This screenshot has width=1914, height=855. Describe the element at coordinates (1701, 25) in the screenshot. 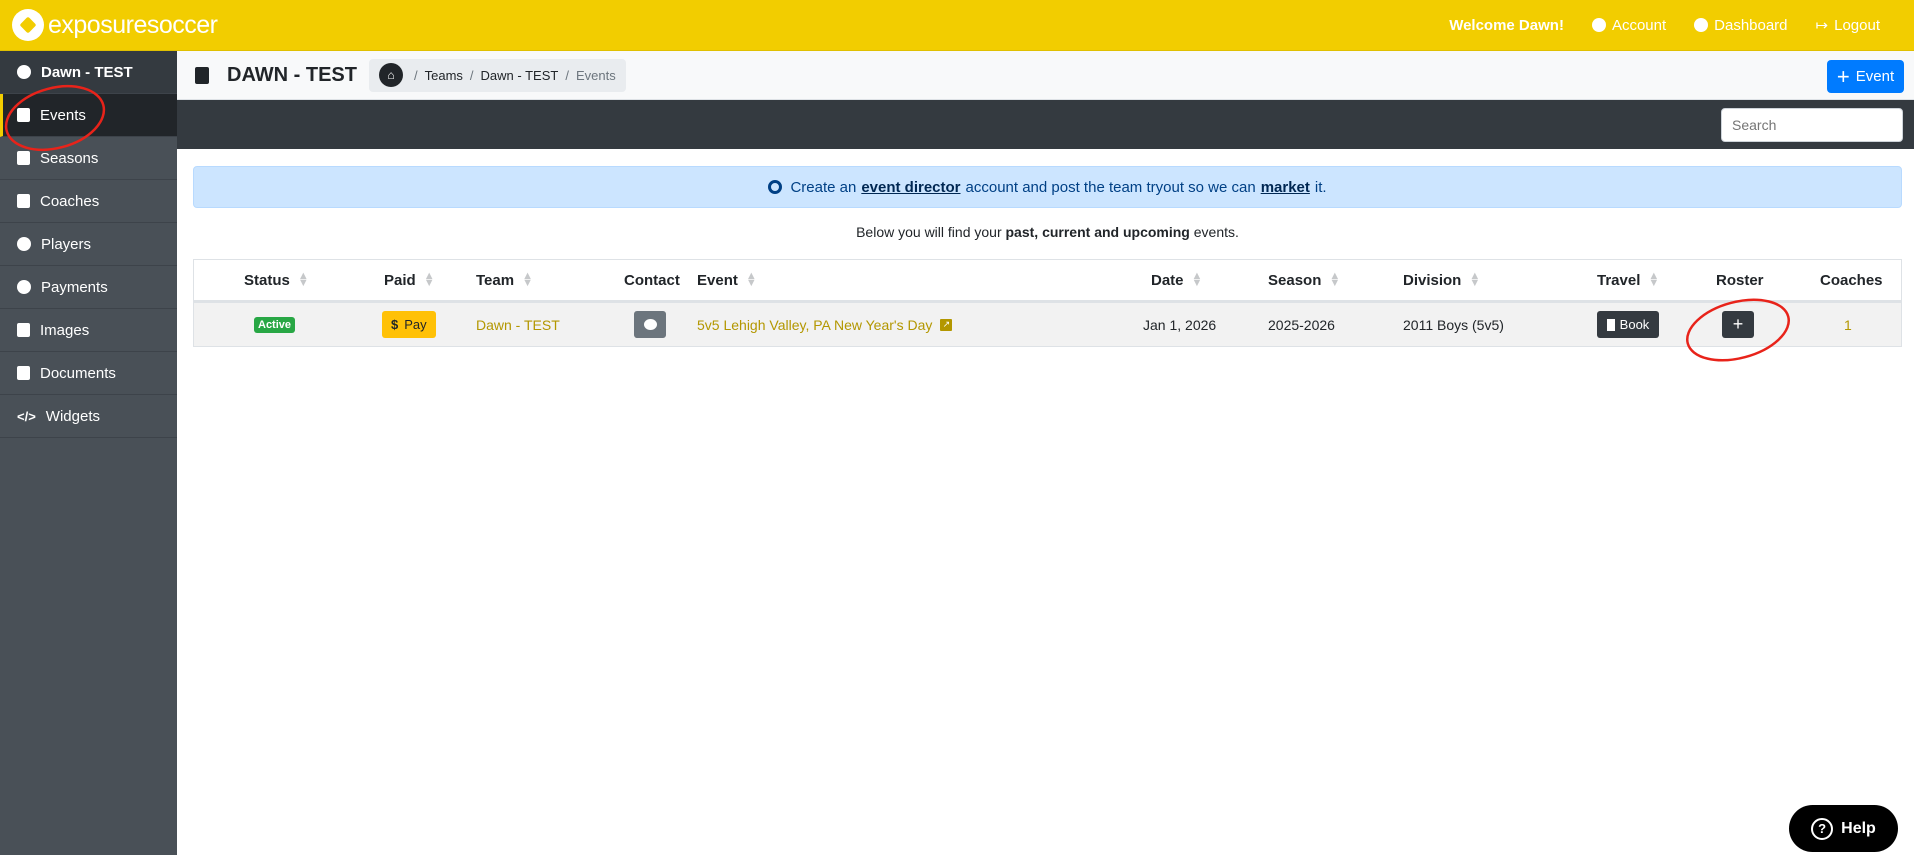

I see `gauge-icon` at that location.